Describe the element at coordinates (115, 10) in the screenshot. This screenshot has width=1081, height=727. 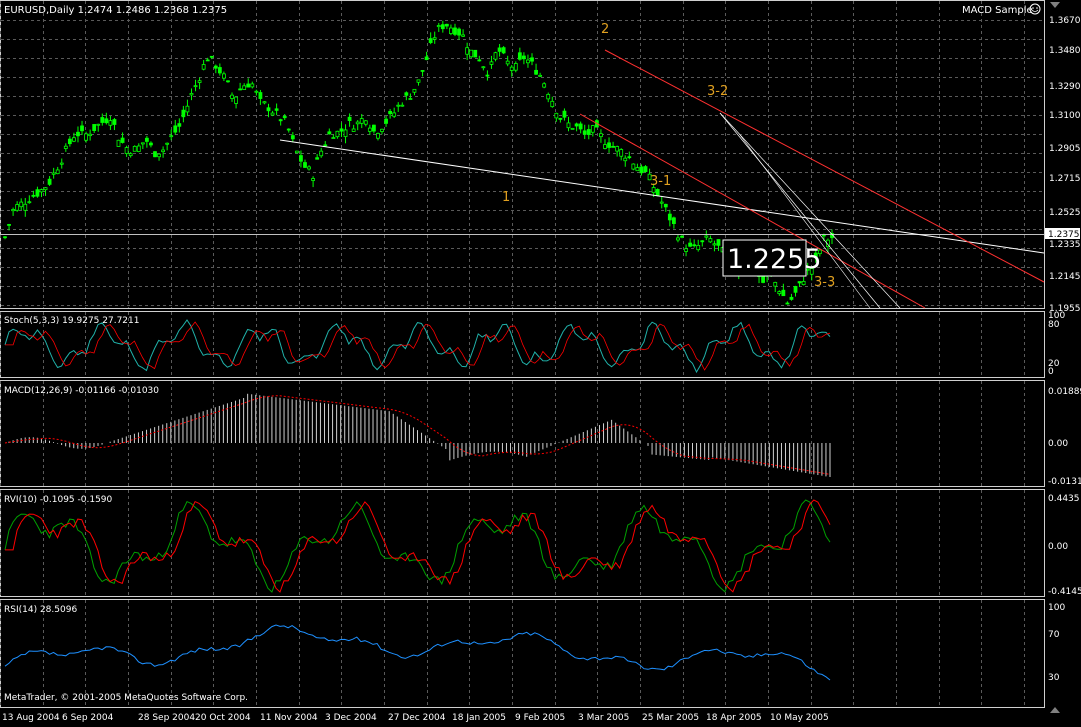
I see `symbol-info: EURUSD,Daily 1.2474 1.2486 1.2368 1.2375` at that location.